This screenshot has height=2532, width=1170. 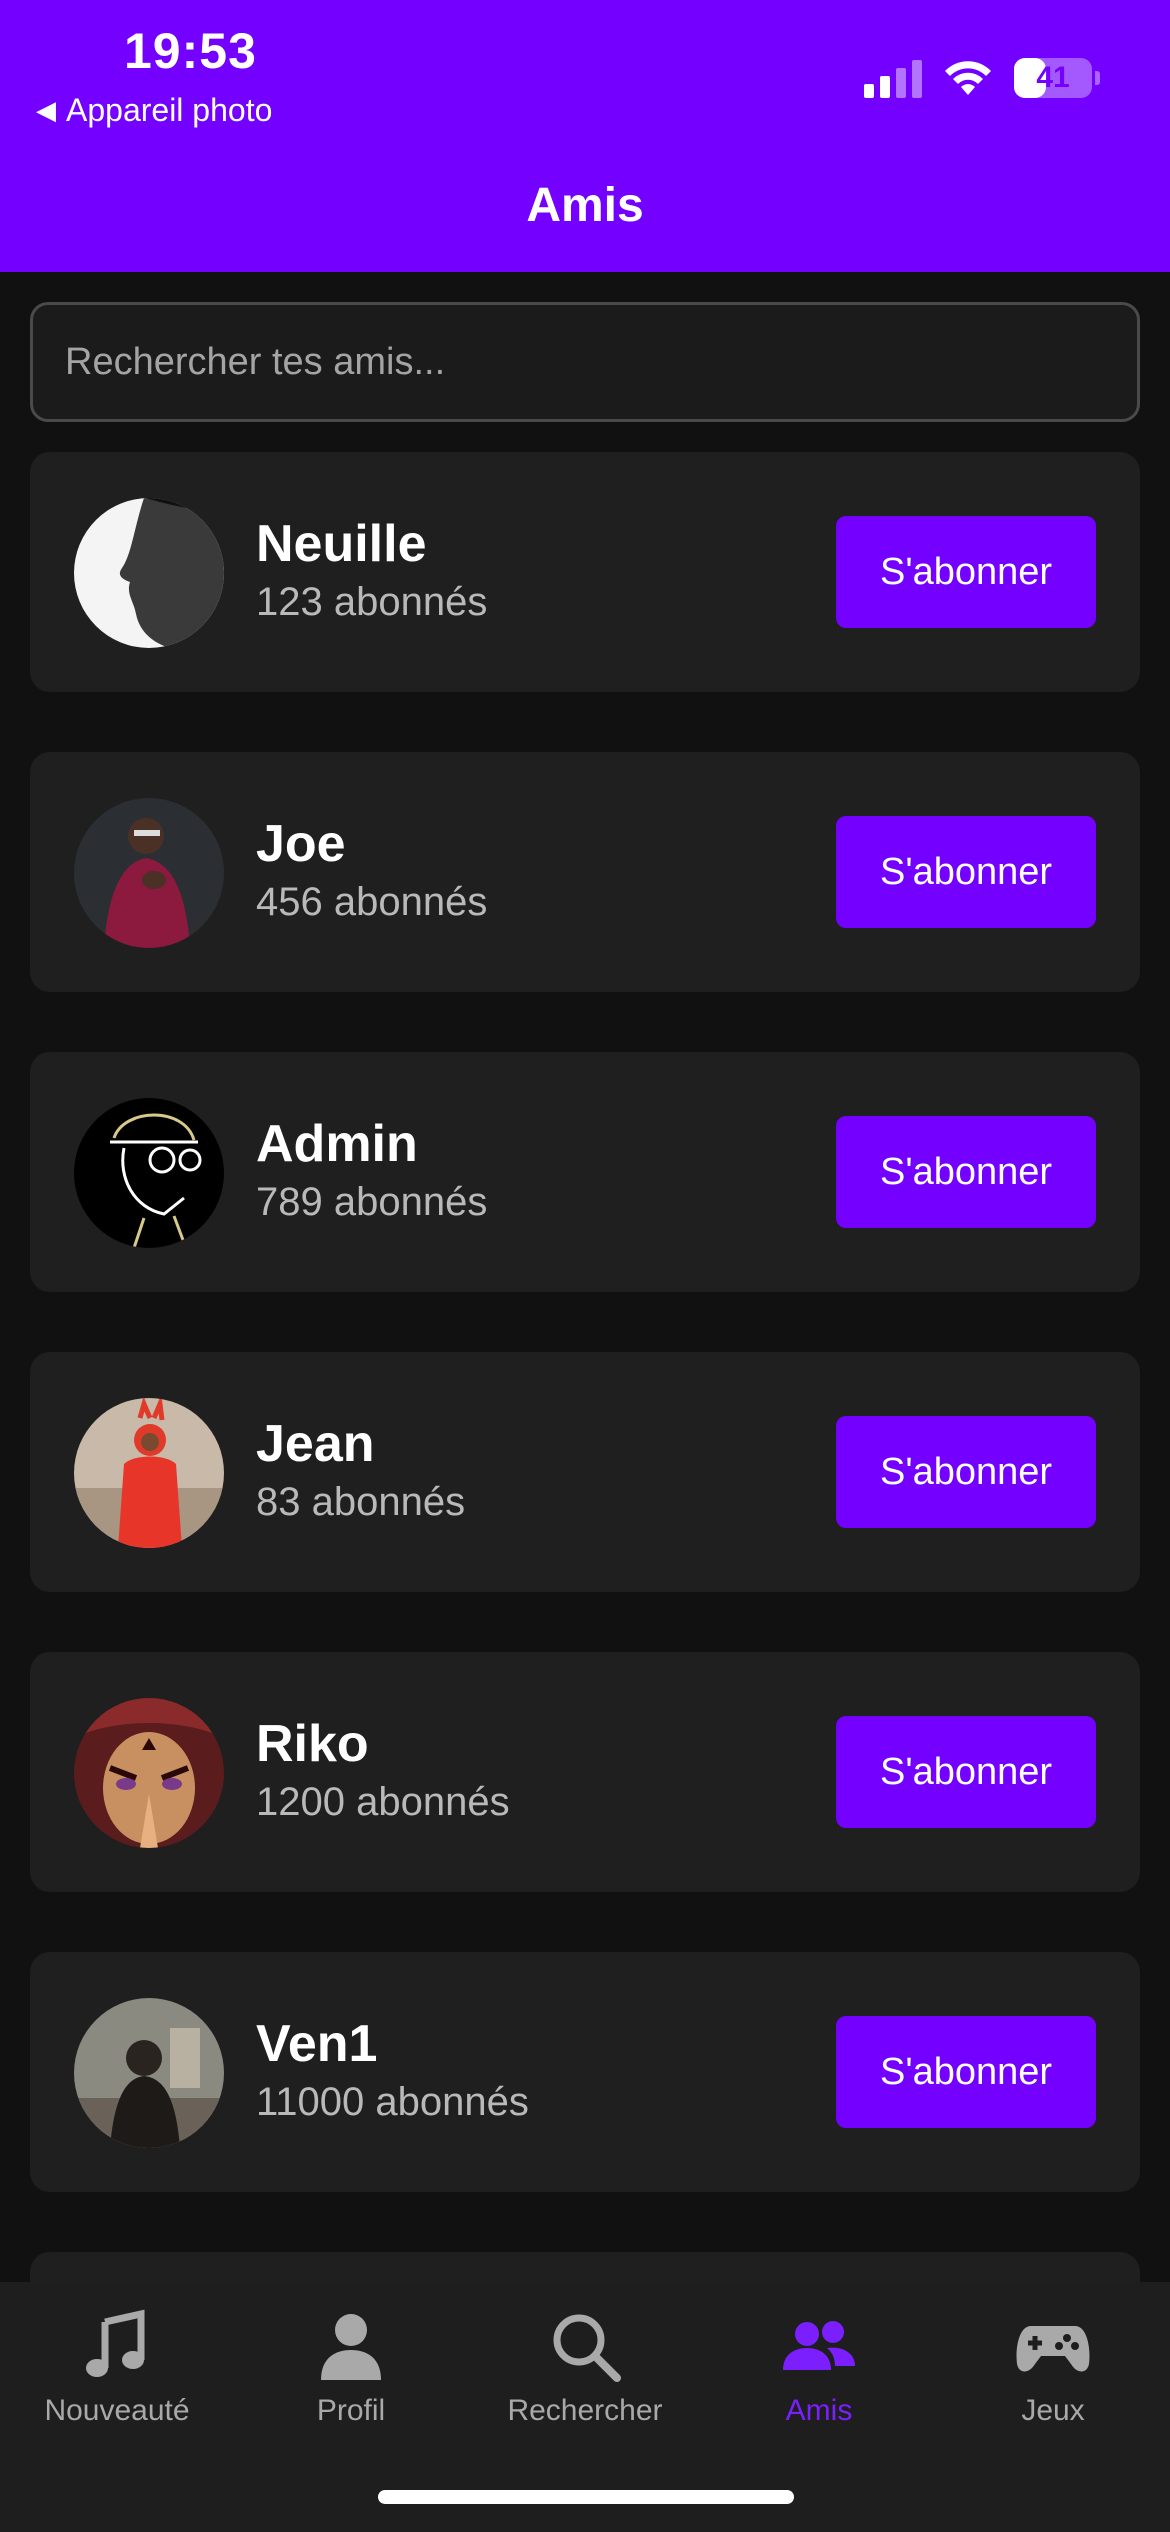 I want to click on tab-amis: Amis, so click(x=819, y=2373).